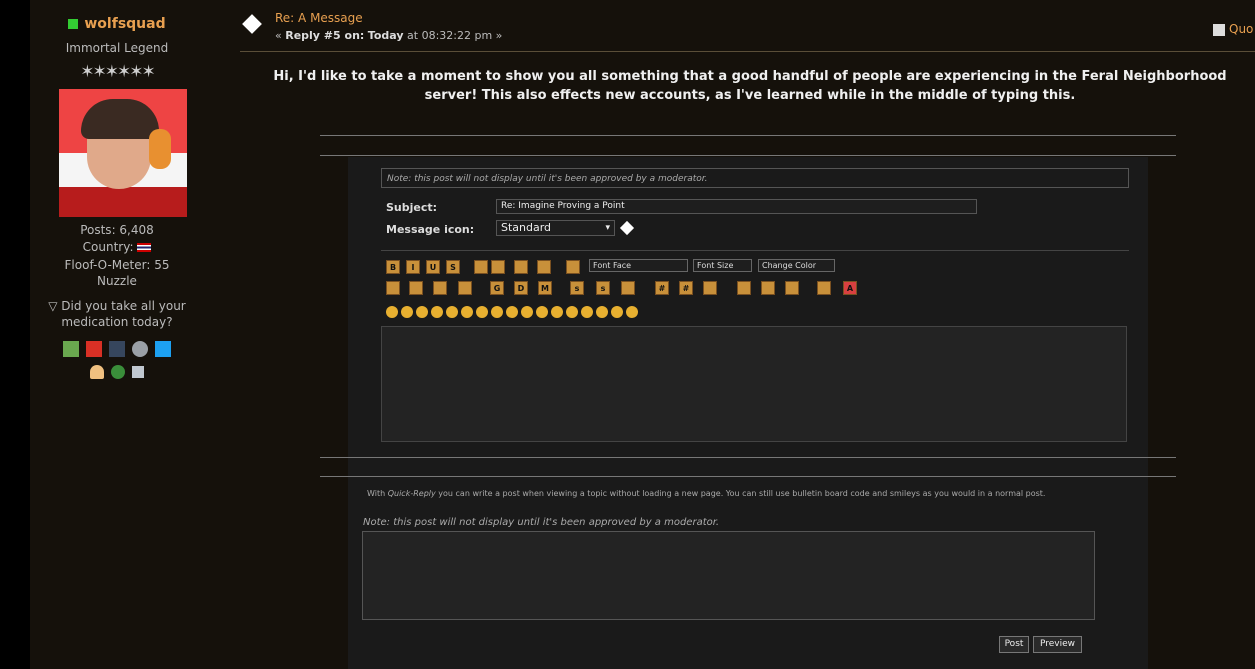  I want to click on font-size-select: Font Size, so click(722, 265).